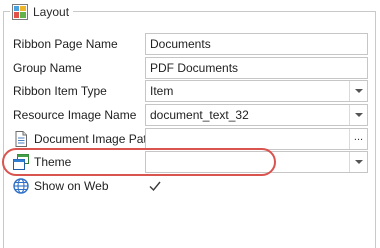 The height and width of the screenshot is (248, 380). Describe the element at coordinates (53, 162) in the screenshot. I see `theme-label: Theme` at that location.